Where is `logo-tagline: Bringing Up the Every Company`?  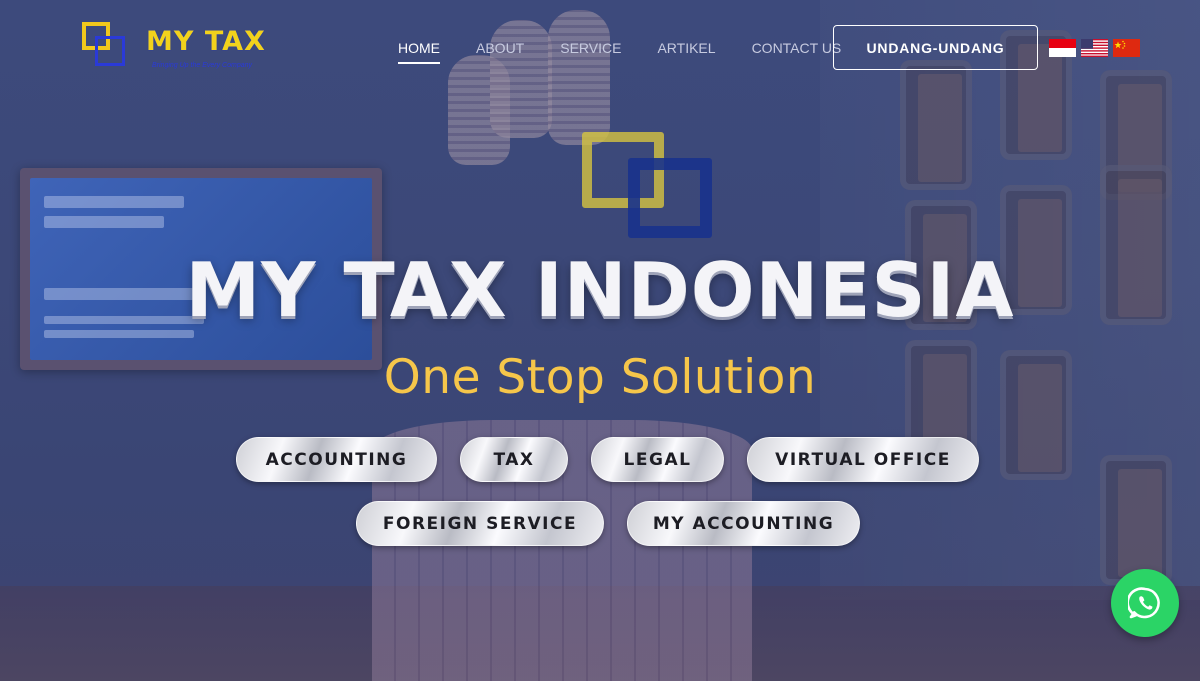 logo-tagline: Bringing Up the Every Company is located at coordinates (202, 65).